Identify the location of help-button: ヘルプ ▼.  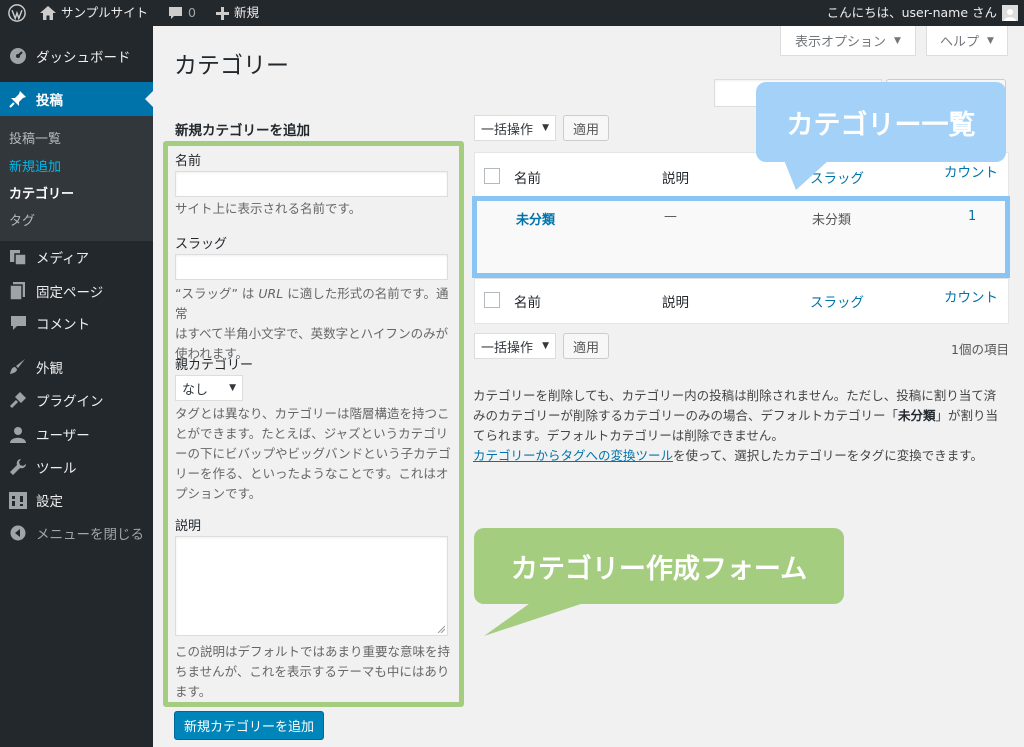
(967, 41).